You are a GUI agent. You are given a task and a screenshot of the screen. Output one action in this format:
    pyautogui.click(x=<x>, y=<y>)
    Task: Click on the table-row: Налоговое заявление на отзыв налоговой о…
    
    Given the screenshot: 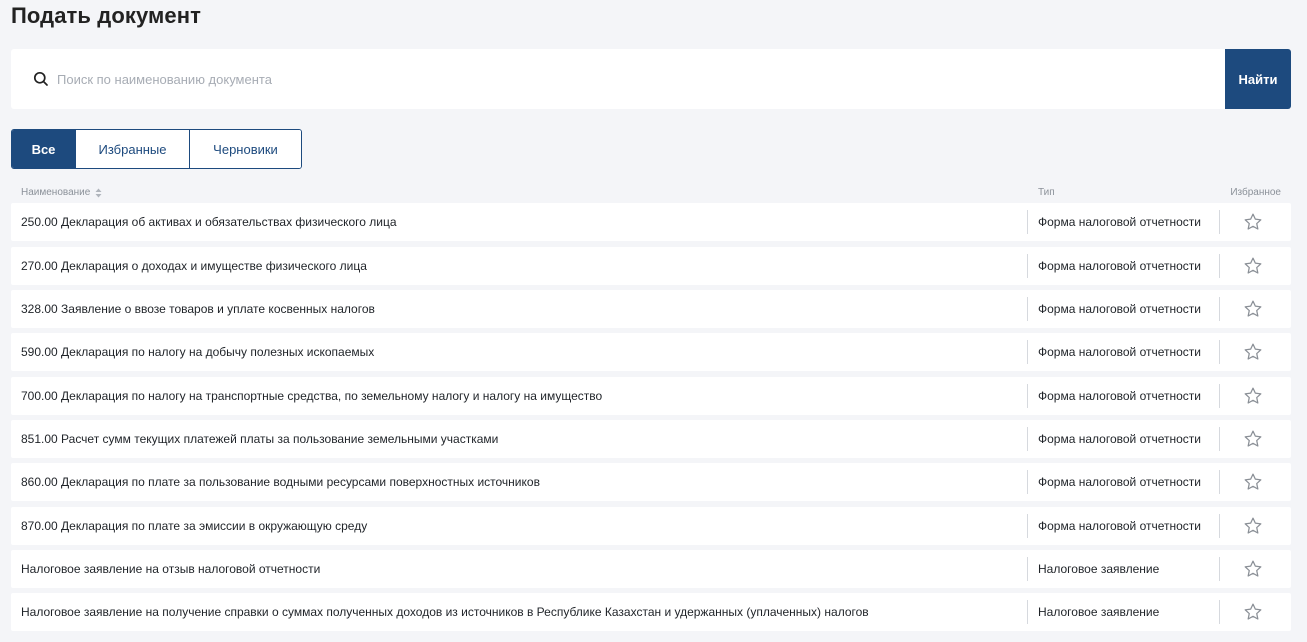 What is the action you would take?
    pyautogui.click(x=651, y=569)
    